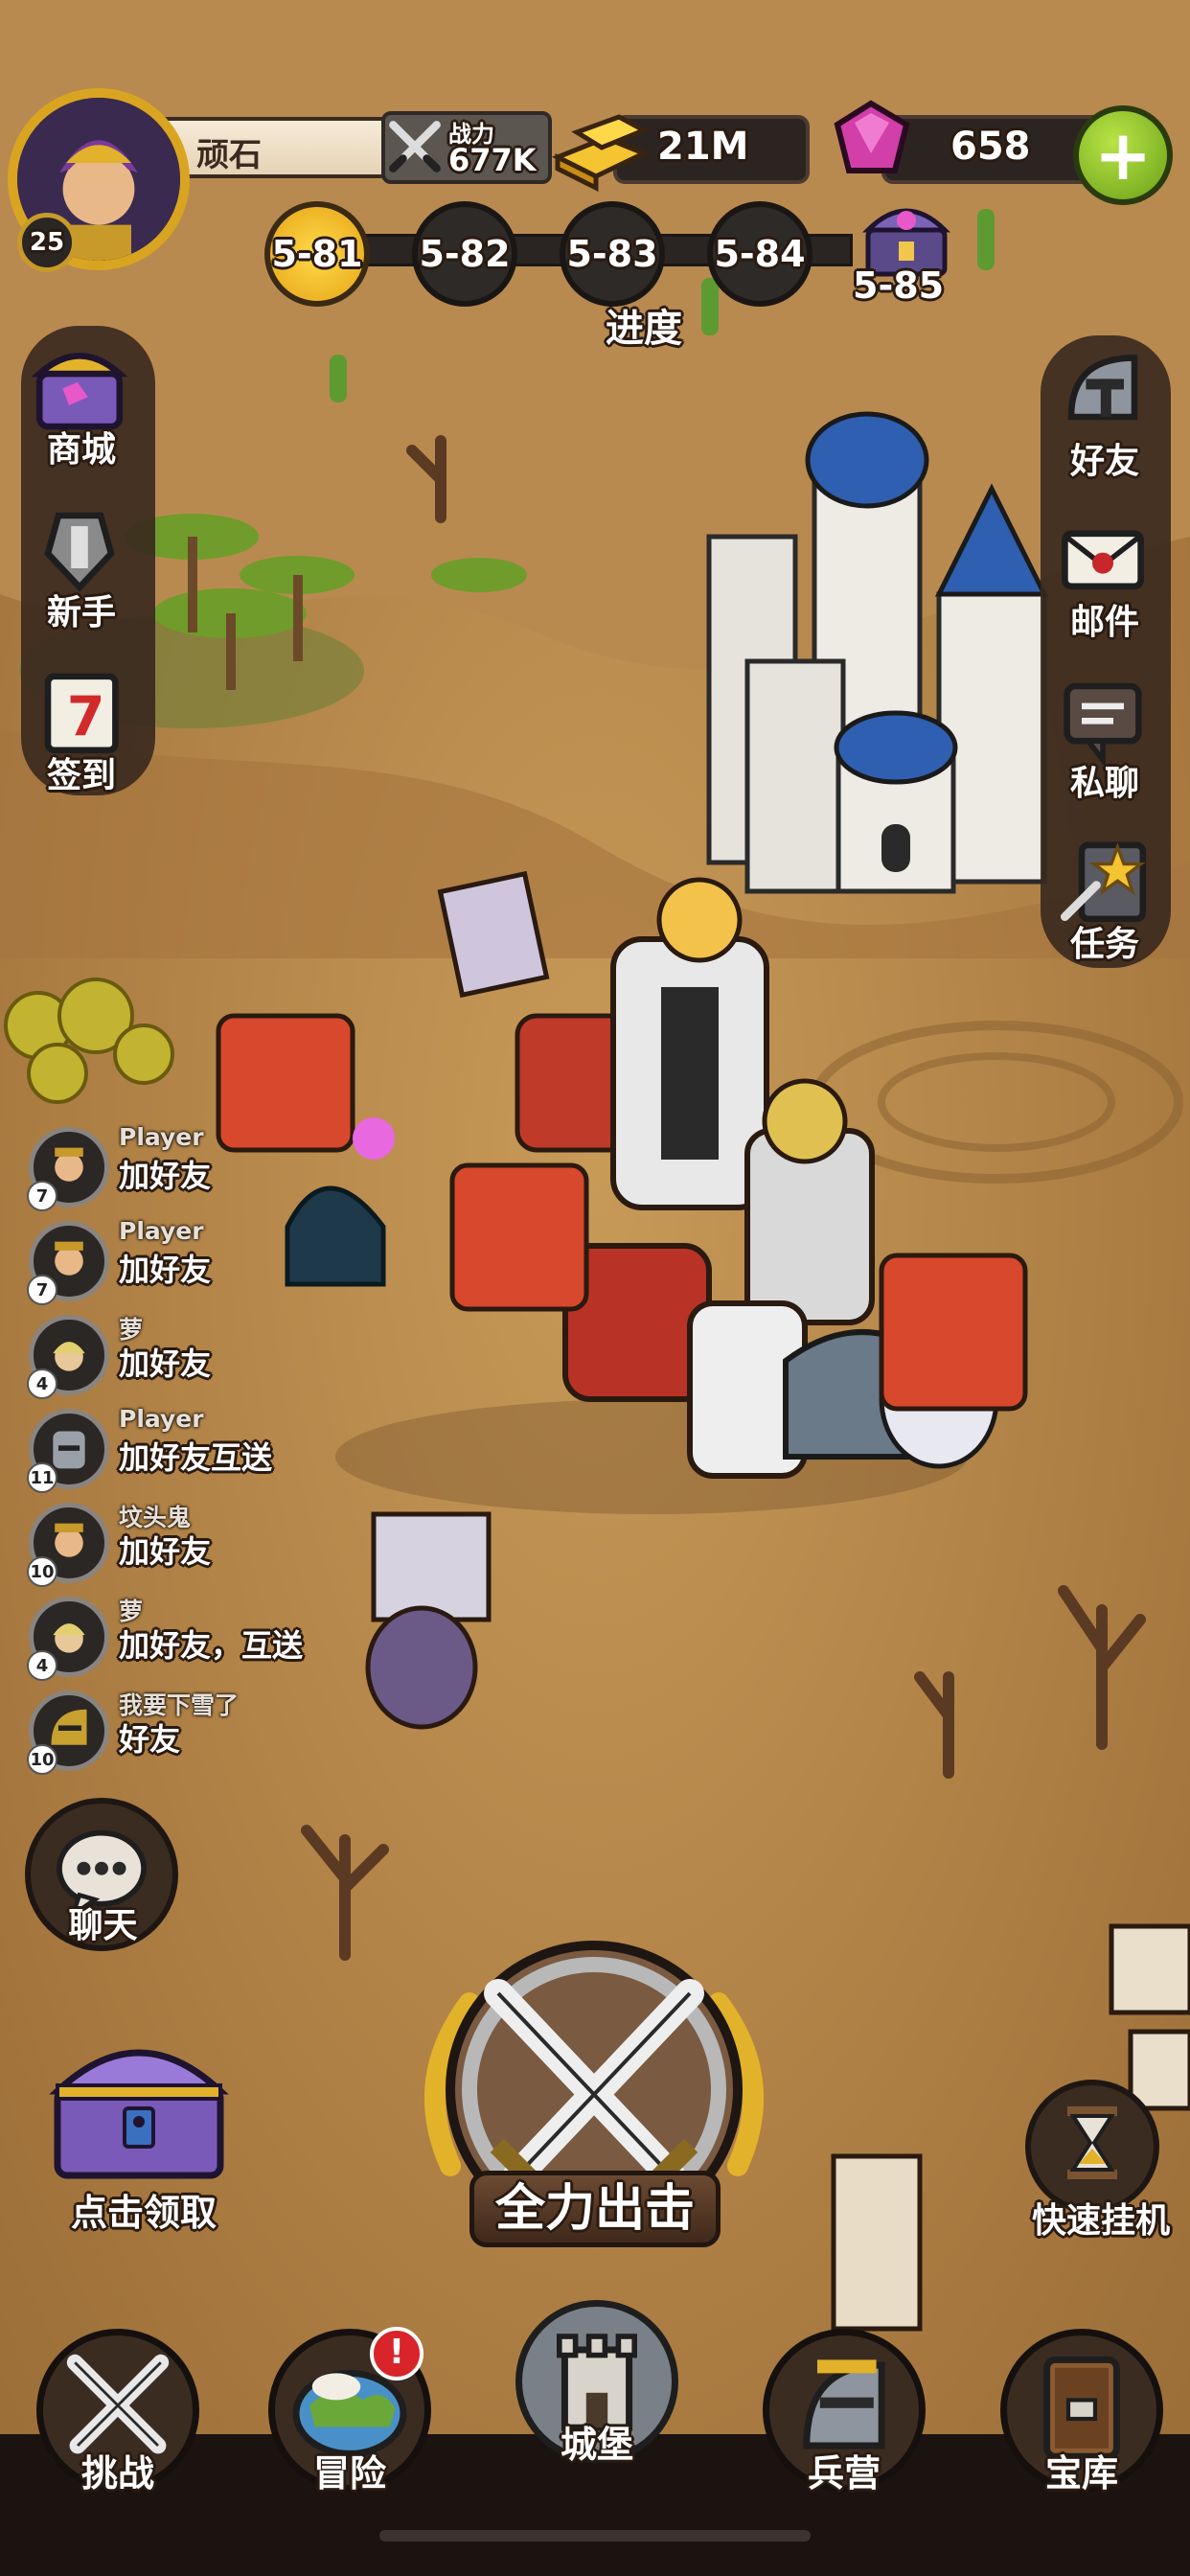 Image resolution: width=1190 pixels, height=2576 pixels. What do you see at coordinates (844, 2473) in the screenshot?
I see `nav-barracks-label: 兵营` at bounding box center [844, 2473].